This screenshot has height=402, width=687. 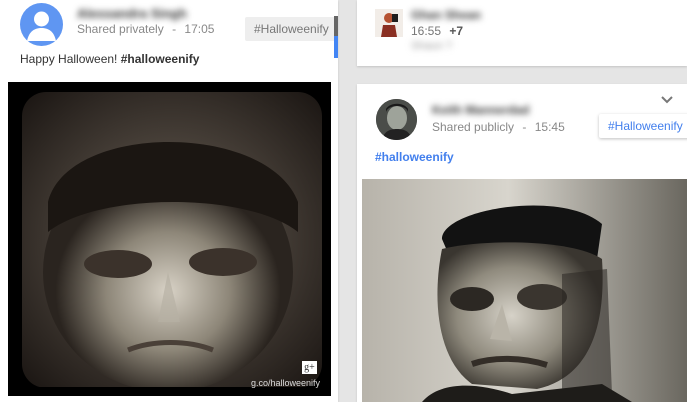 I want to click on scroll-indicator-accent, so click(x=336, y=47).